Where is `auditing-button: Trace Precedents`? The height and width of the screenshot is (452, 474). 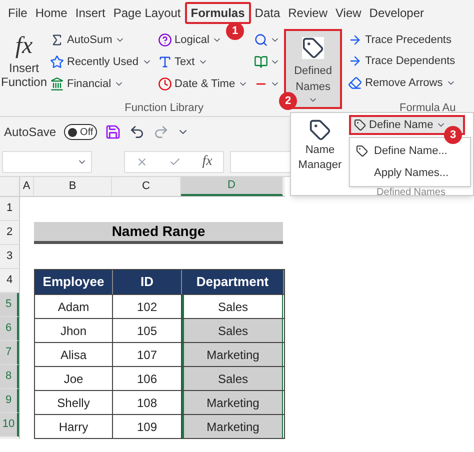
auditing-button: Trace Precedents is located at coordinates (402, 39).